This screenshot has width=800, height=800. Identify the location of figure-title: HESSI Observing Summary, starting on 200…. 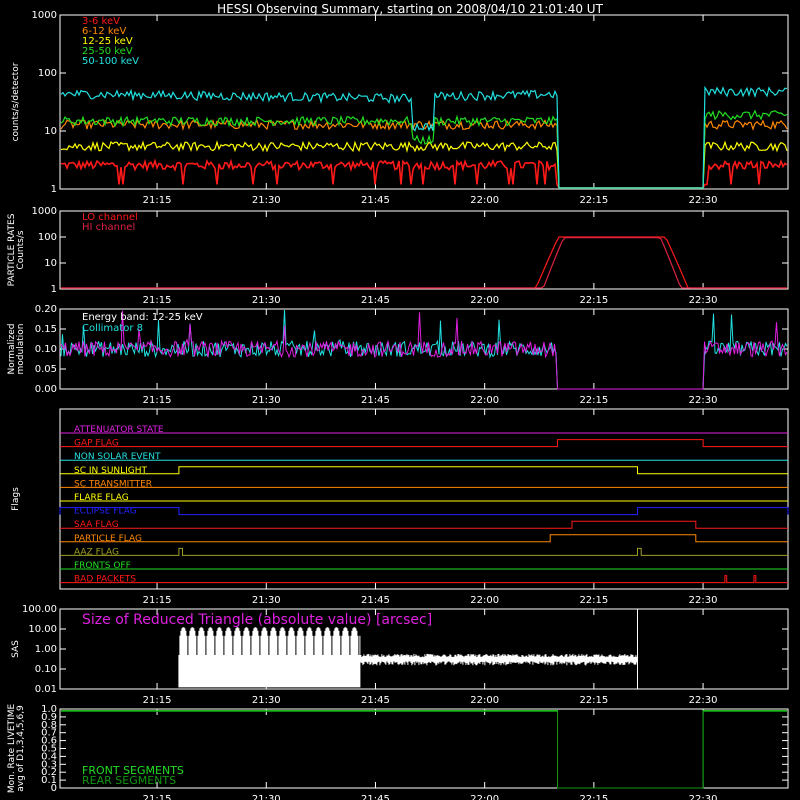
(410, 9).